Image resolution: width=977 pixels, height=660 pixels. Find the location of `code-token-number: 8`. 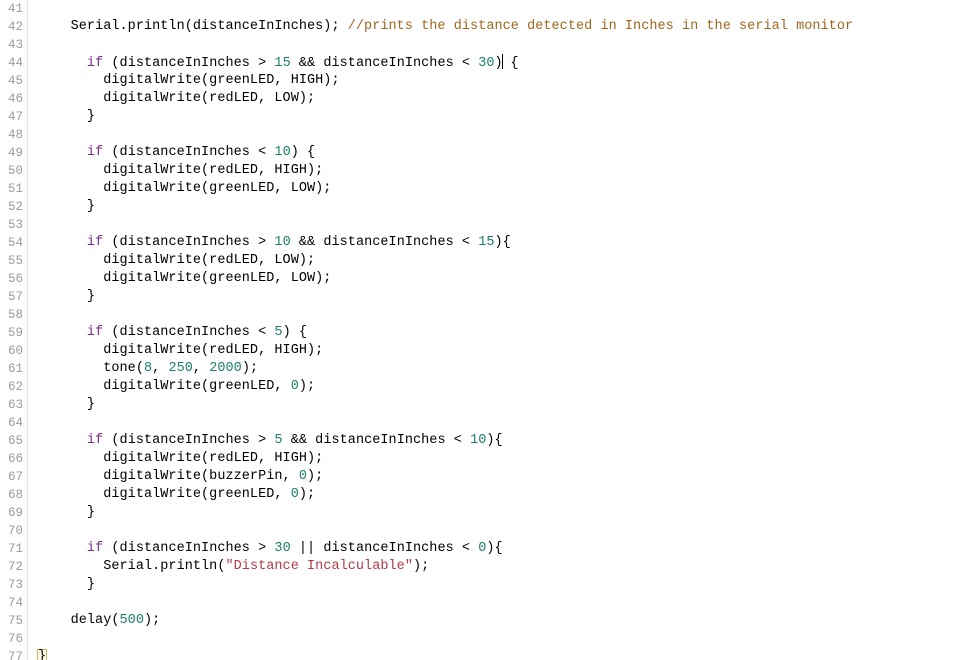

code-token-number: 8 is located at coordinates (148, 368).